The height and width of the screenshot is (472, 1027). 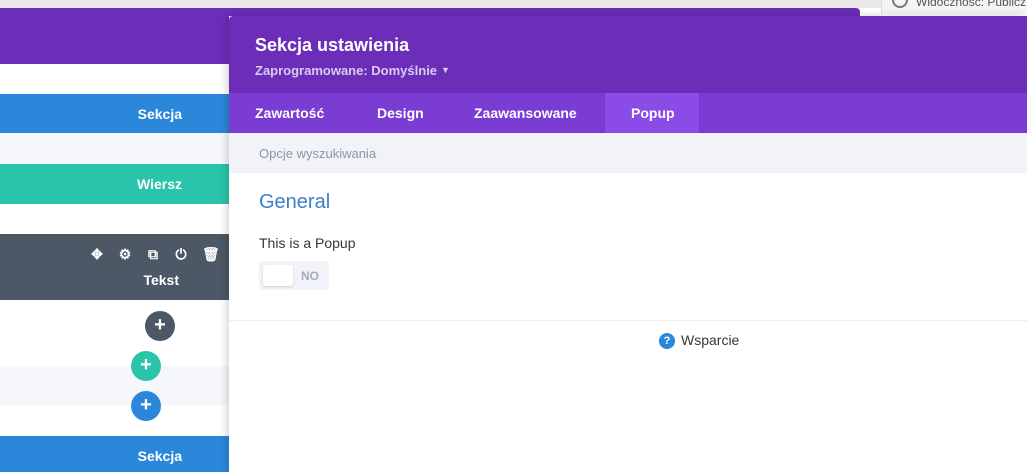 I want to click on preset-dropdown: Zaprogramowane: Domyślnie ▼, so click(x=352, y=70).